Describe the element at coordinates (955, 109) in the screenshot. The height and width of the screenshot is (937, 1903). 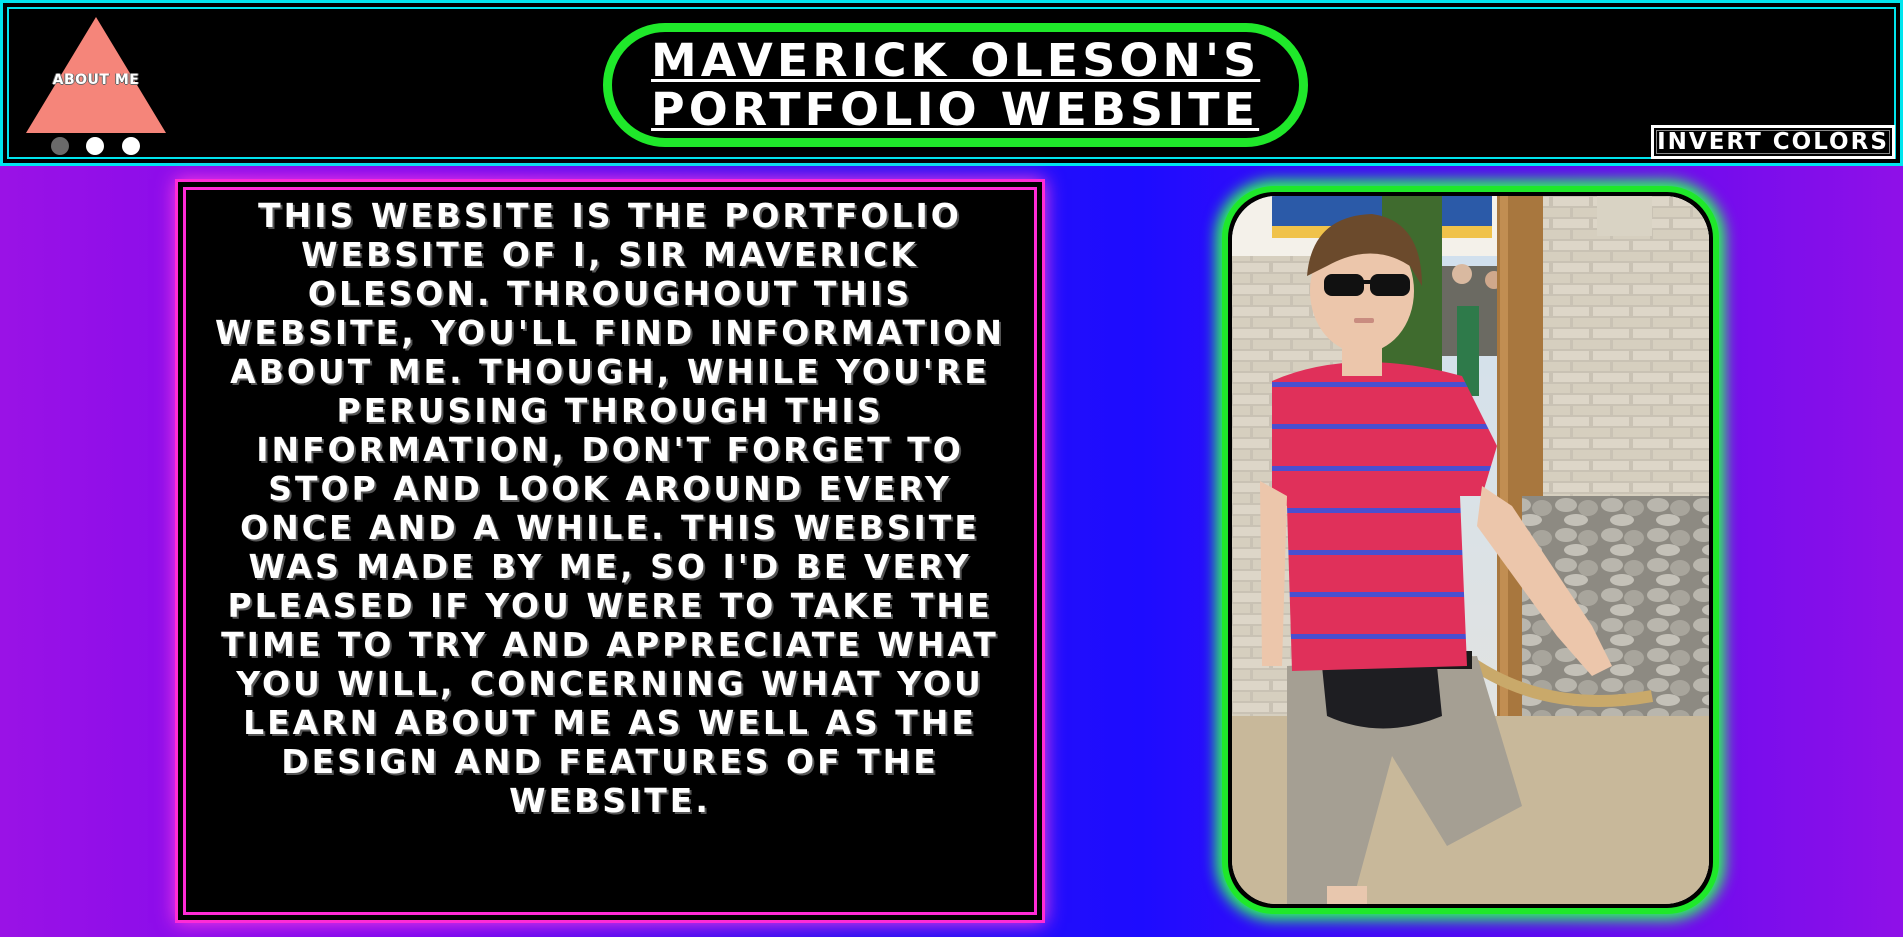
I see `site-title-line-2: PORTFOLIO WEBSITE` at that location.